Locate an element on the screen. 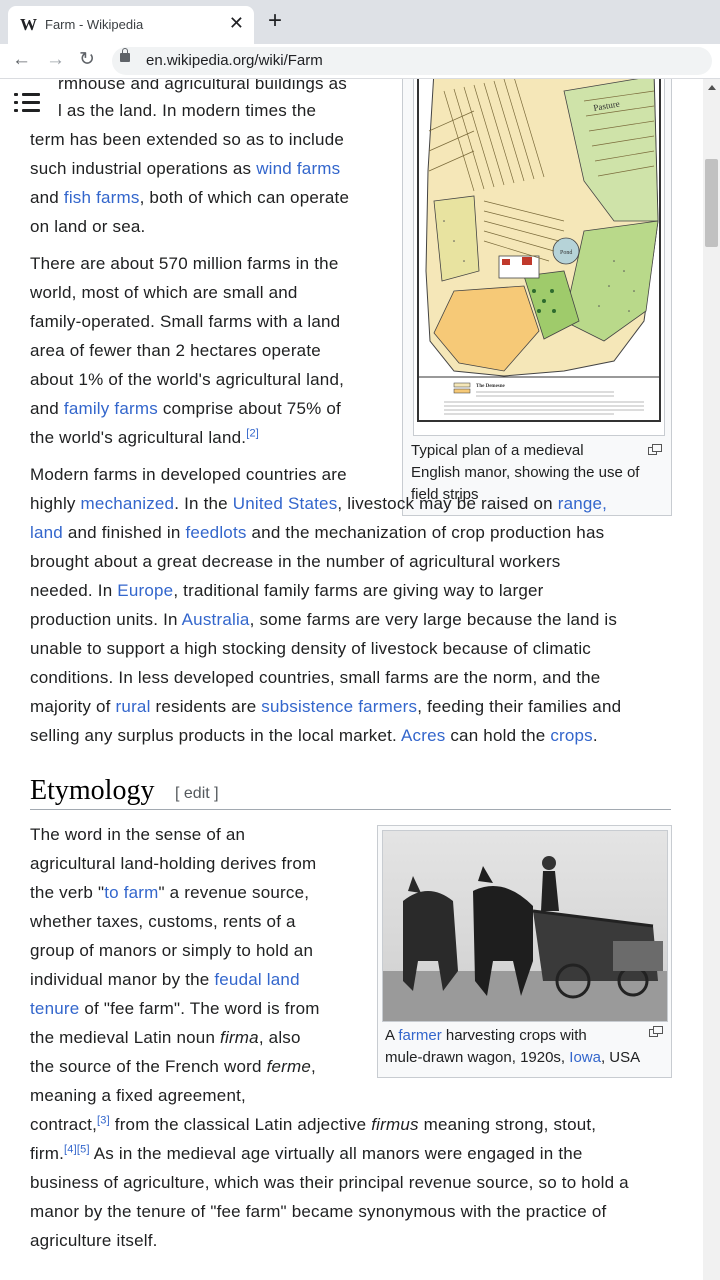 The height and width of the screenshot is (1280, 720). edit-section-link: [ edit ] is located at coordinates (197, 794).